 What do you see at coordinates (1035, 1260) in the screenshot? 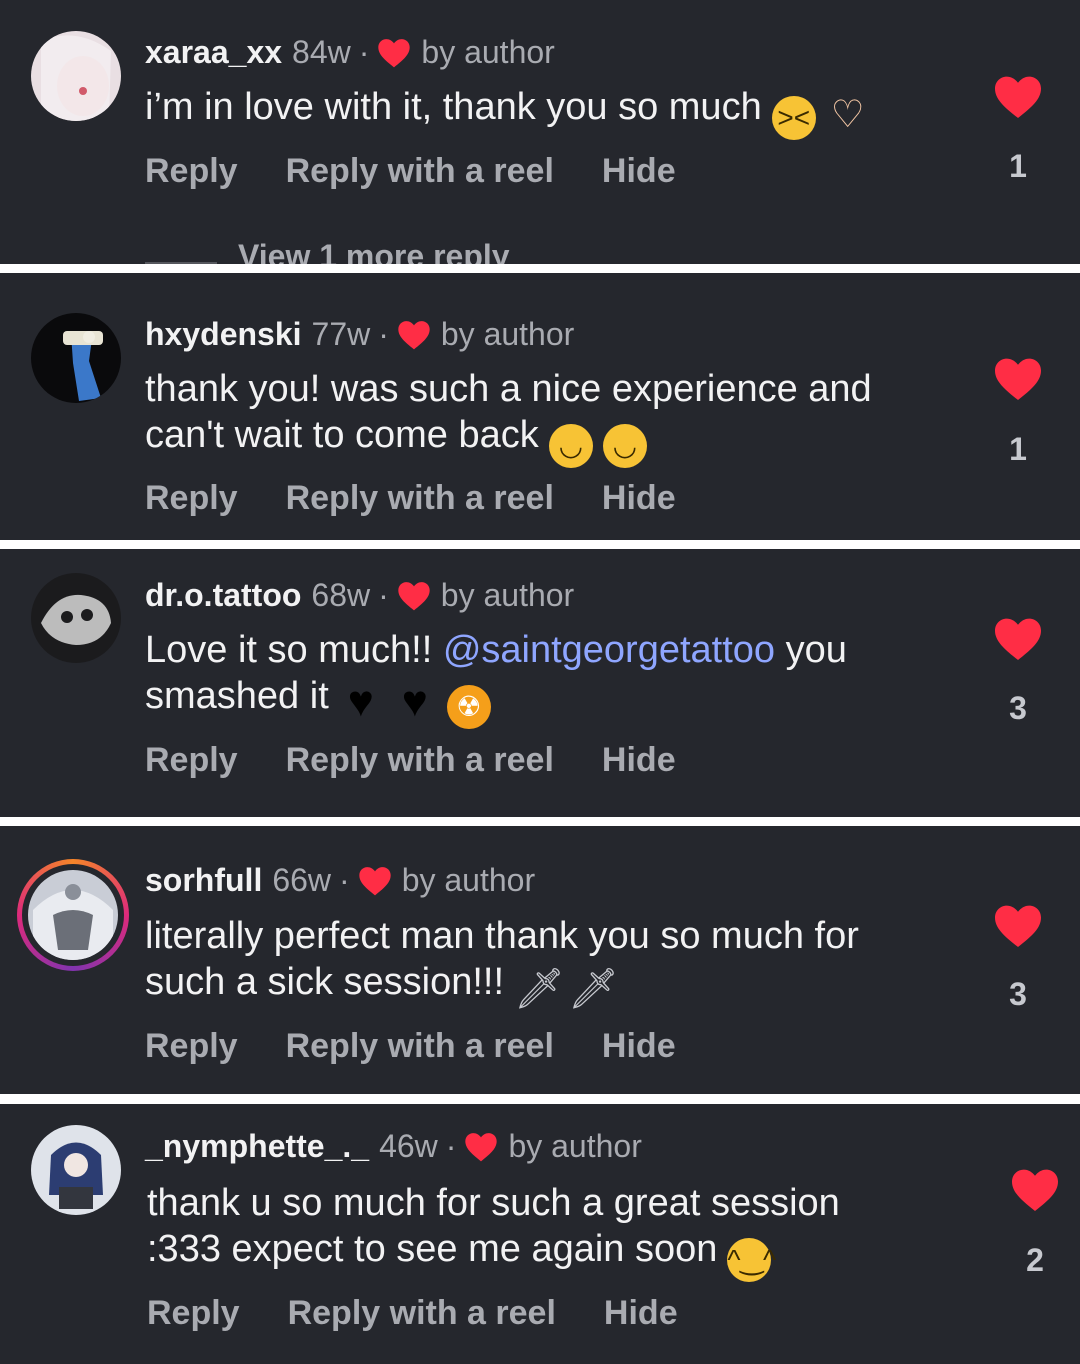
I see `like-count: 2` at bounding box center [1035, 1260].